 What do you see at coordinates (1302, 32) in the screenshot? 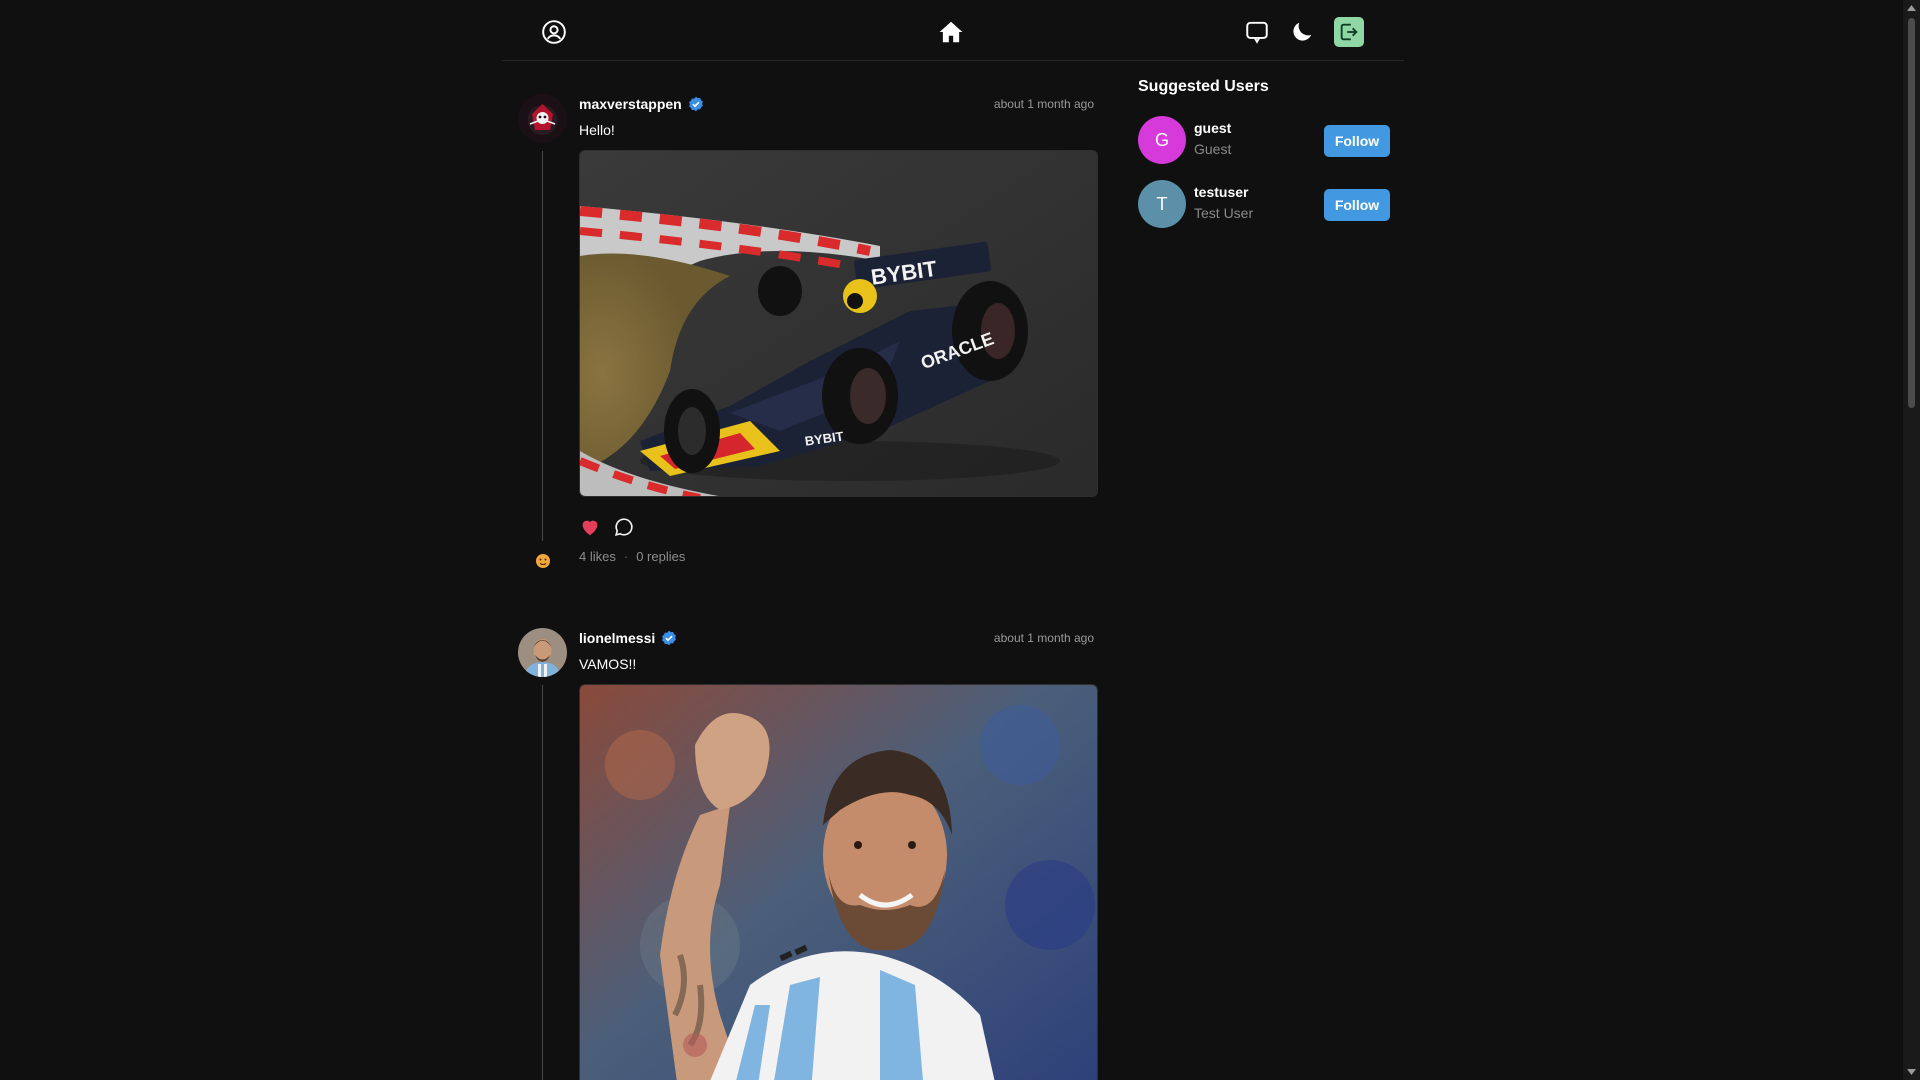
I see `moon-icon` at bounding box center [1302, 32].